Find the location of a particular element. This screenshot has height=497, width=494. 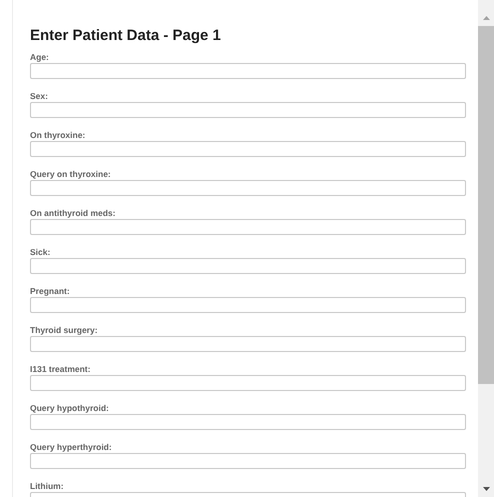

field-label: Query on thyroxine: is located at coordinates (71, 174).